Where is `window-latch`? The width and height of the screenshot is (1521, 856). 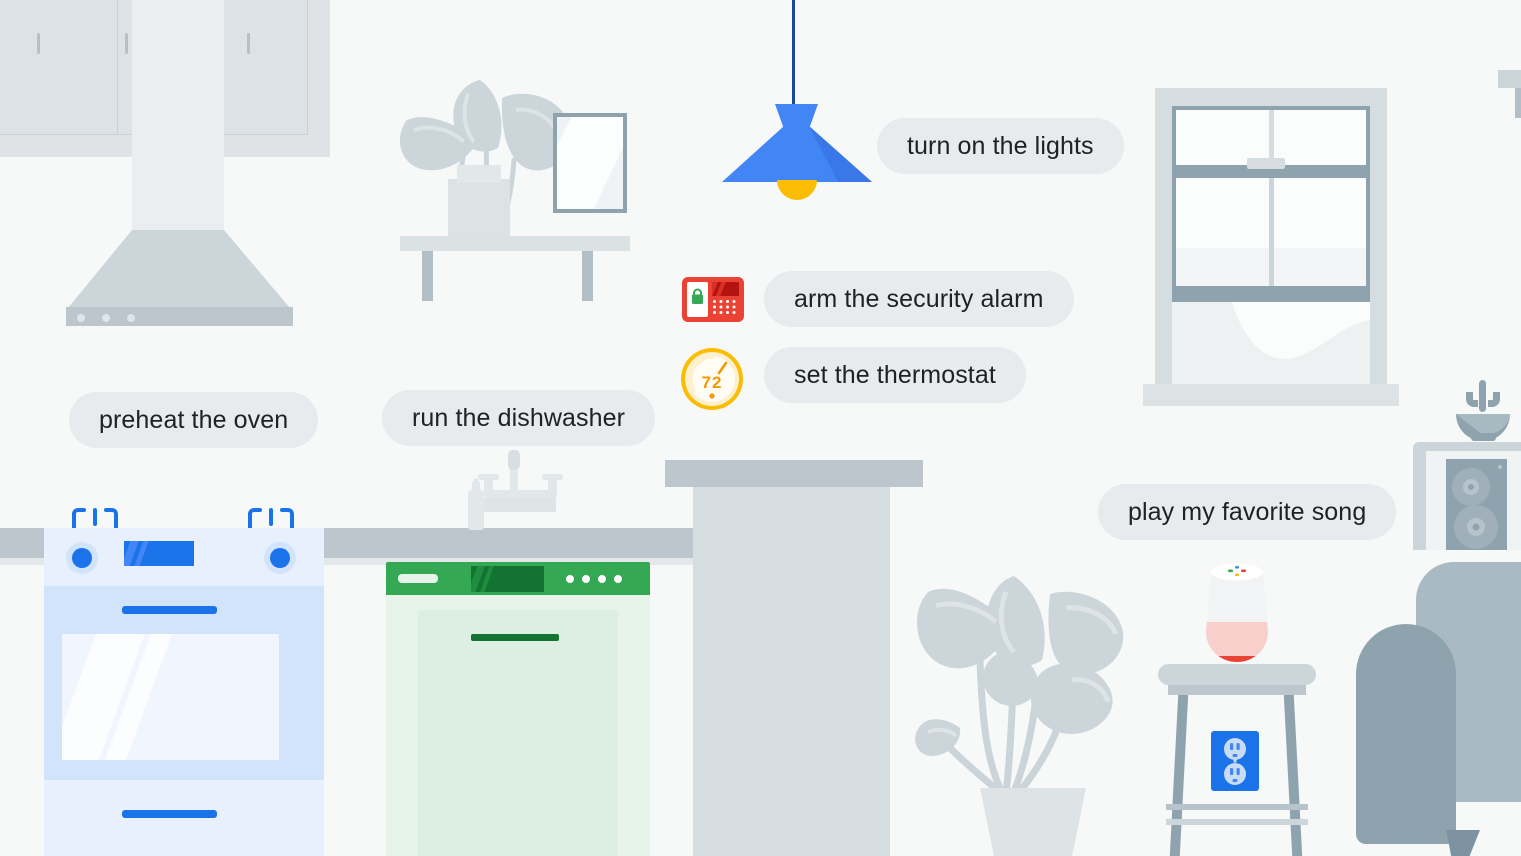 window-latch is located at coordinates (1266, 163).